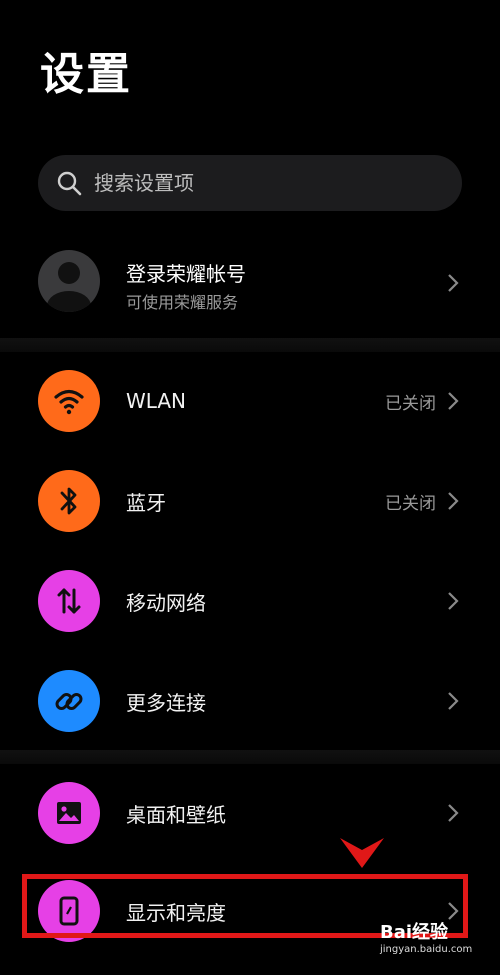 This screenshot has width=500, height=975. What do you see at coordinates (86, 74) in the screenshot?
I see `page-title: 设置` at bounding box center [86, 74].